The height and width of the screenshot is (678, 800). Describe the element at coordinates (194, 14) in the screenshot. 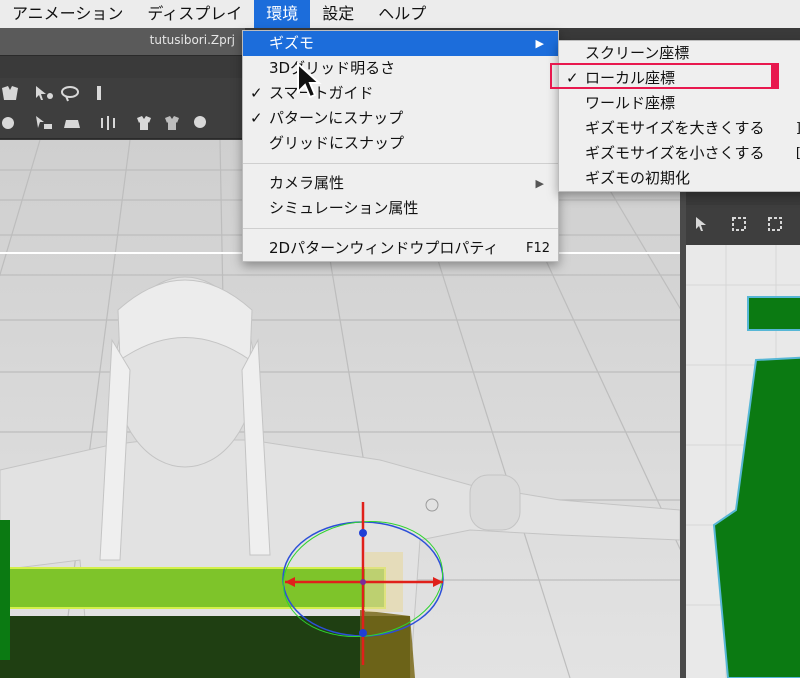

I see `menu-display: ディスプレイ` at that location.